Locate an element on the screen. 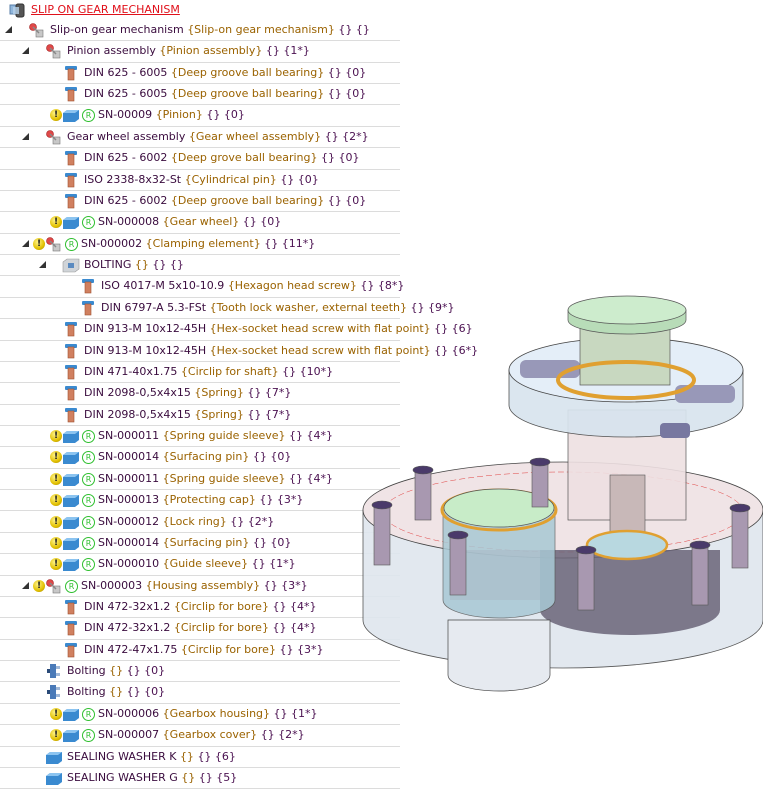 The image size is (763, 811). item-name: DIN 472-47x1.75 is located at coordinates (131, 649).